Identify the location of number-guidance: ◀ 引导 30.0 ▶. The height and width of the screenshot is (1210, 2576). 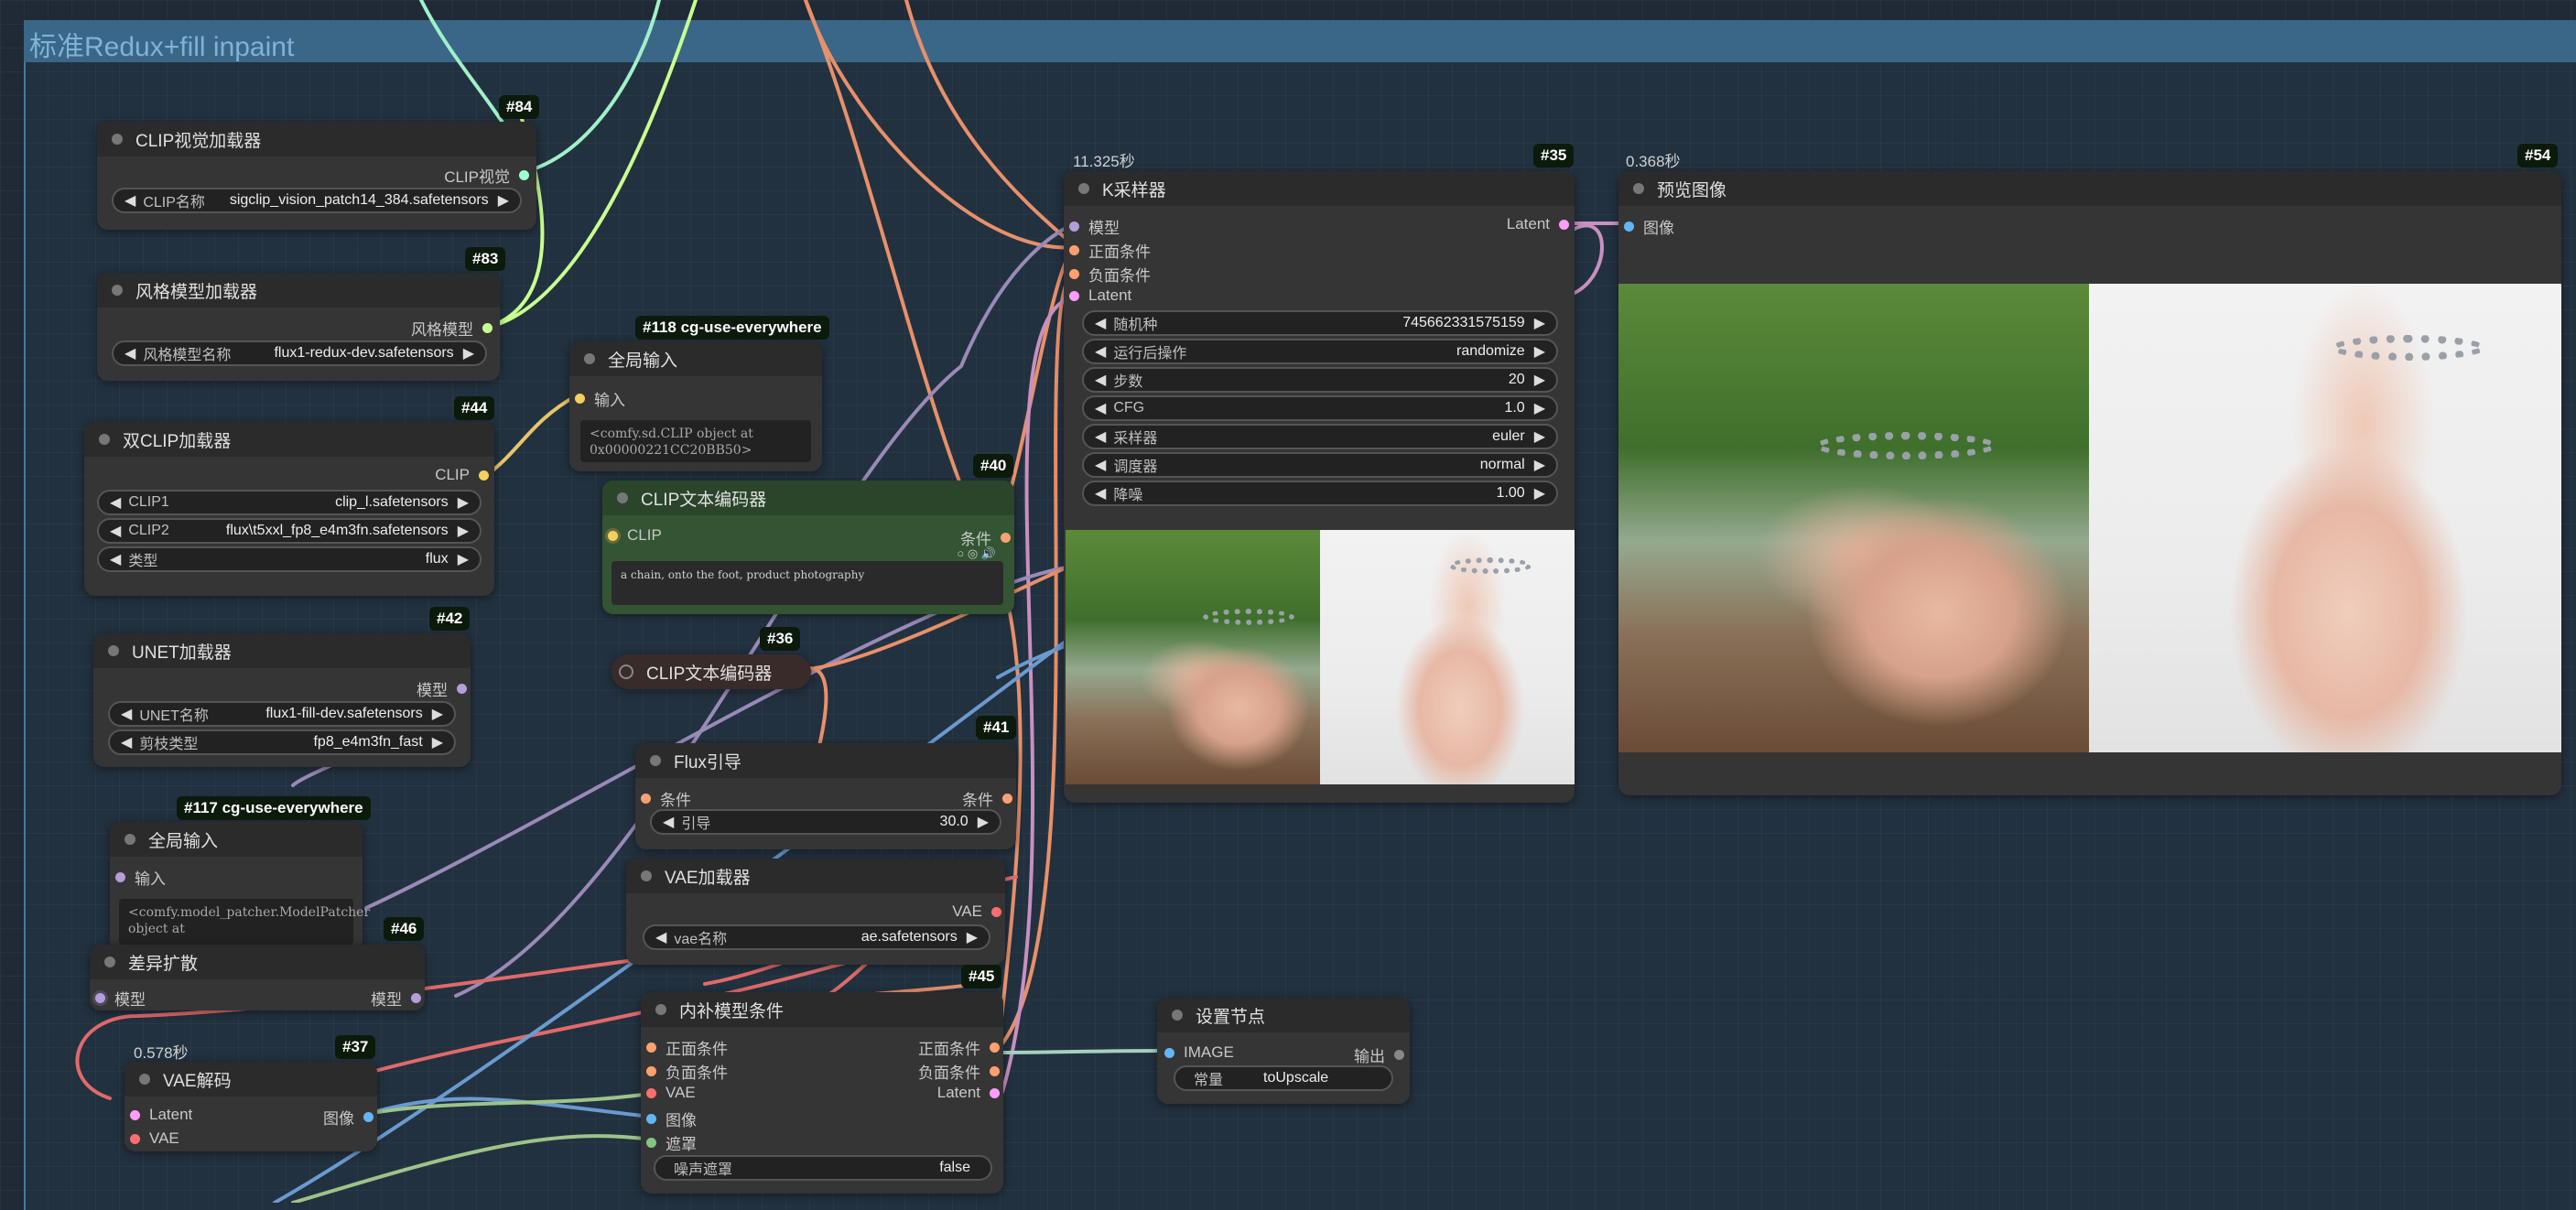
(826, 822).